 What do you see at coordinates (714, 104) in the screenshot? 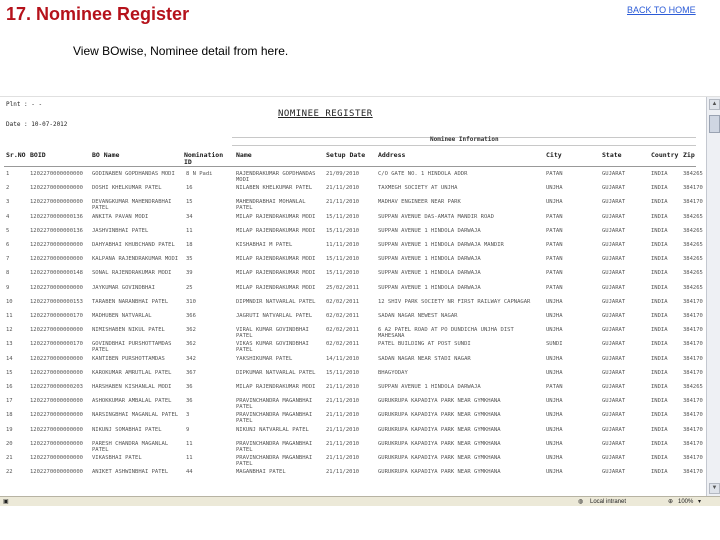
I see `scroll-up-icon: ▲` at bounding box center [714, 104].